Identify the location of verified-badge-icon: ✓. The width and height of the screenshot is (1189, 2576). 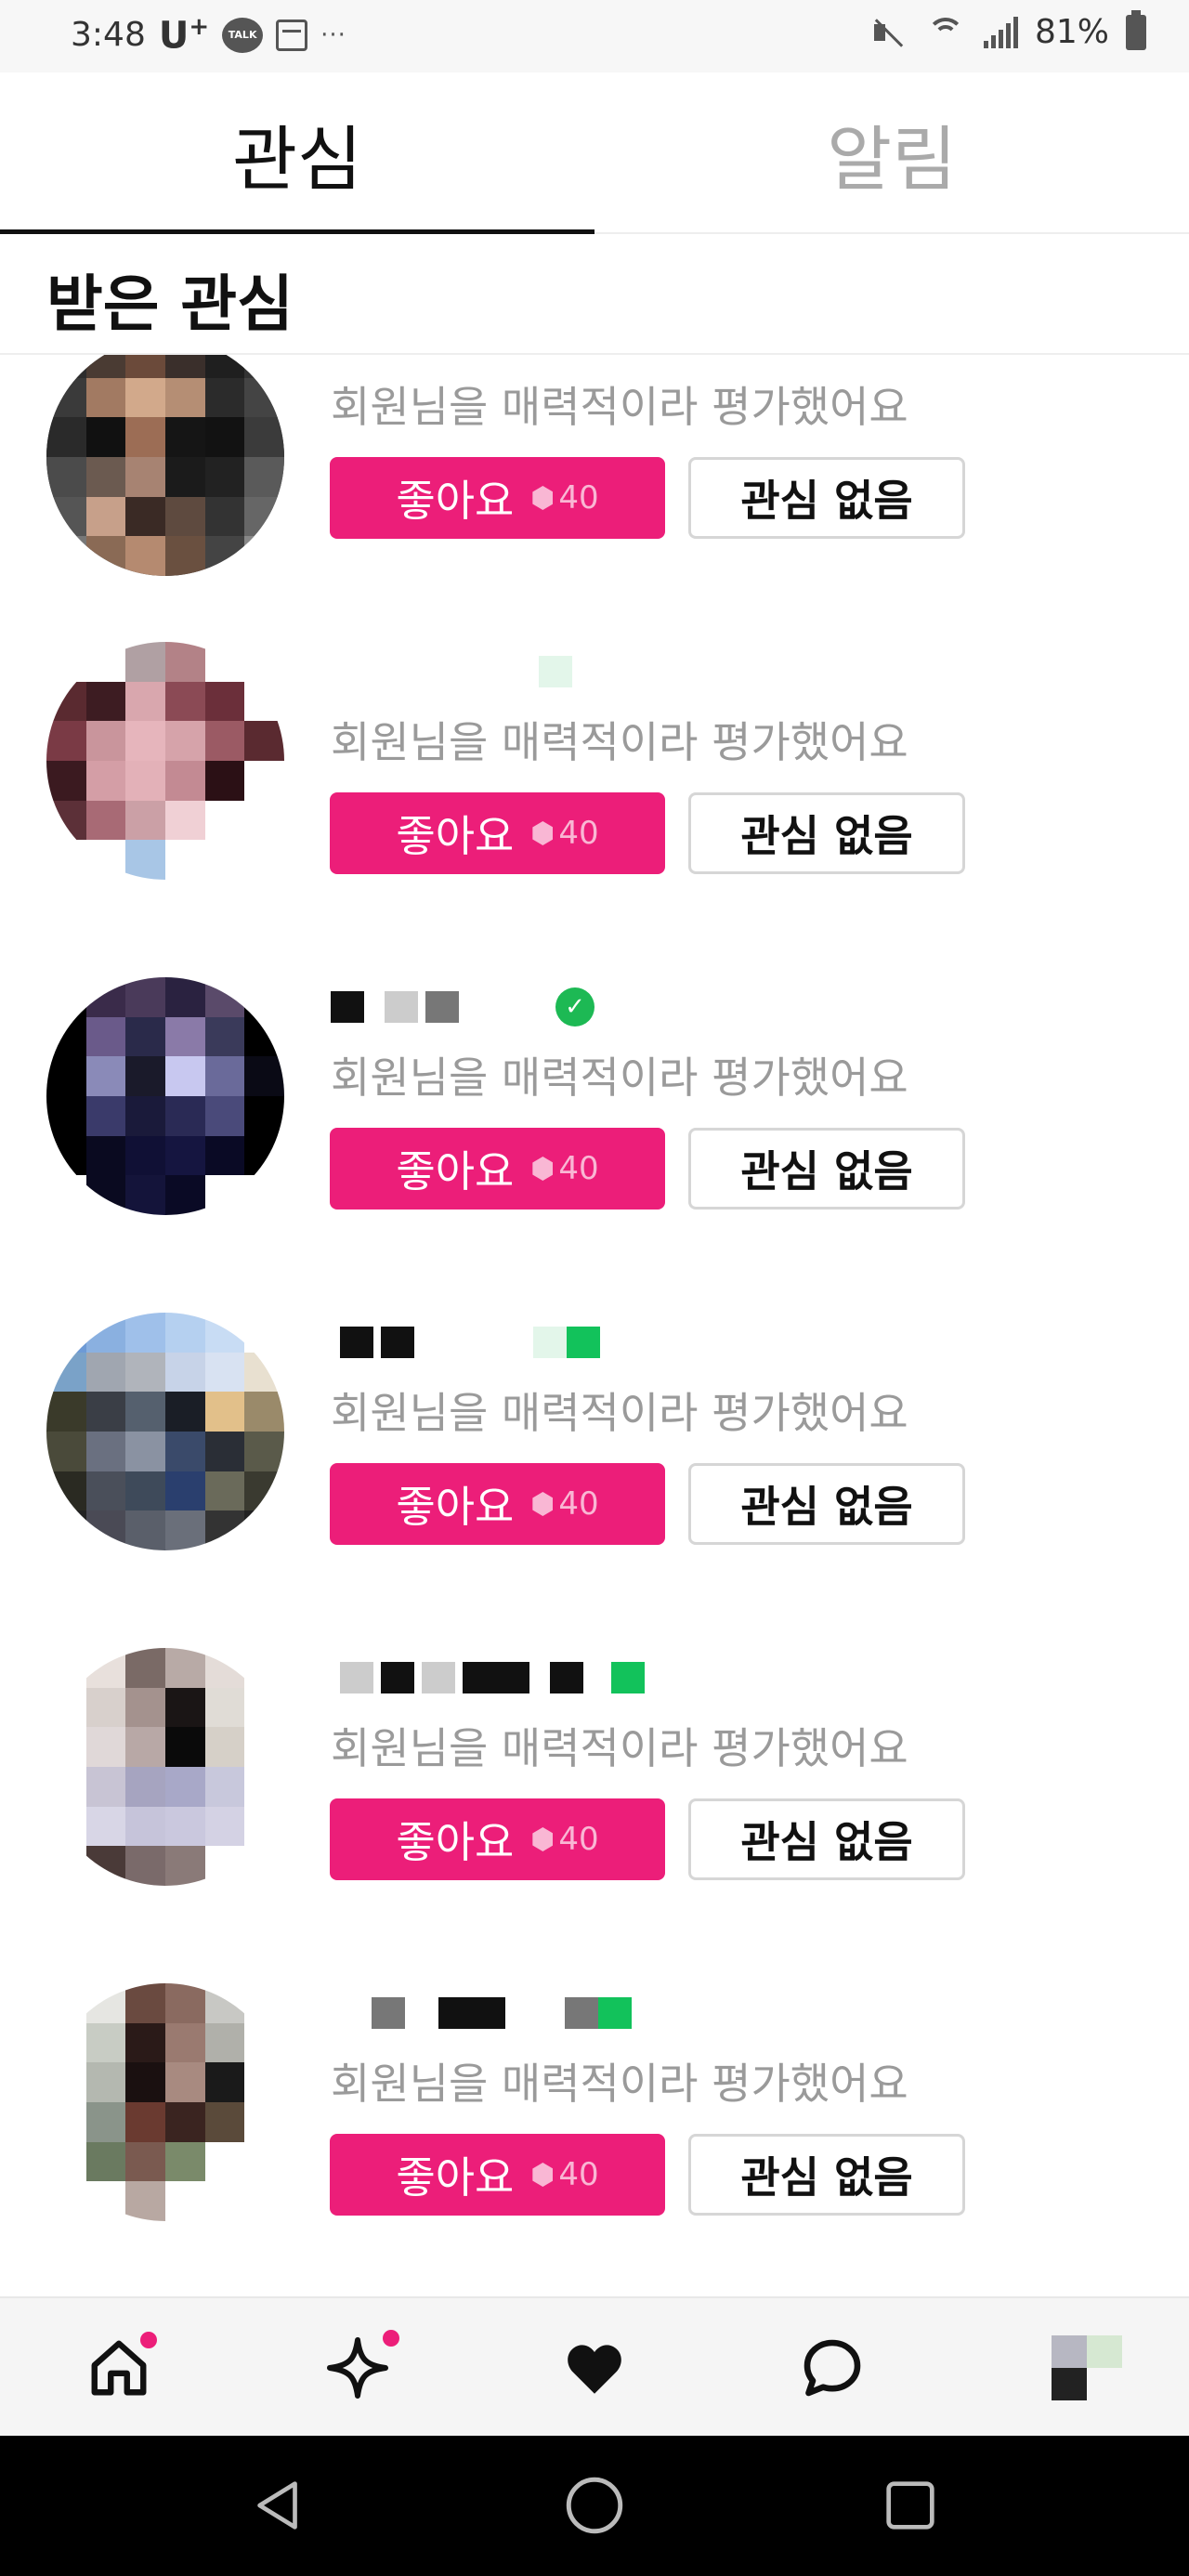
(575, 1007).